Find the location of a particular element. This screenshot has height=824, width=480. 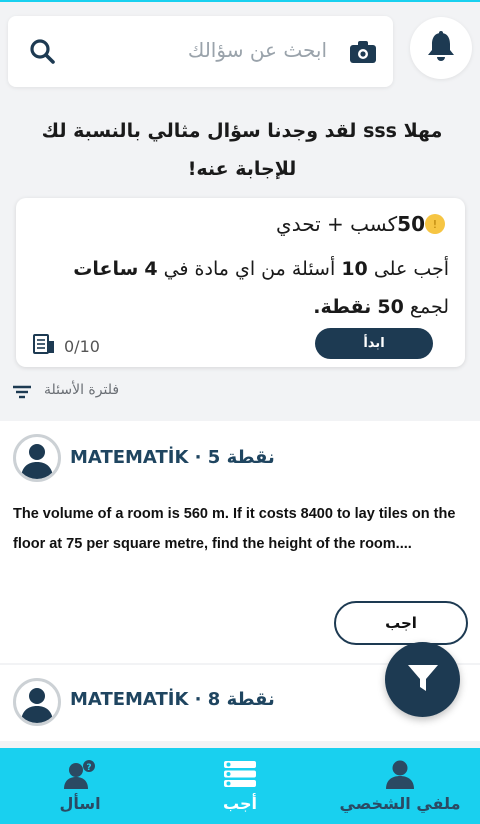

nav-label-profile: ملفي الشخصي is located at coordinates (400, 803).